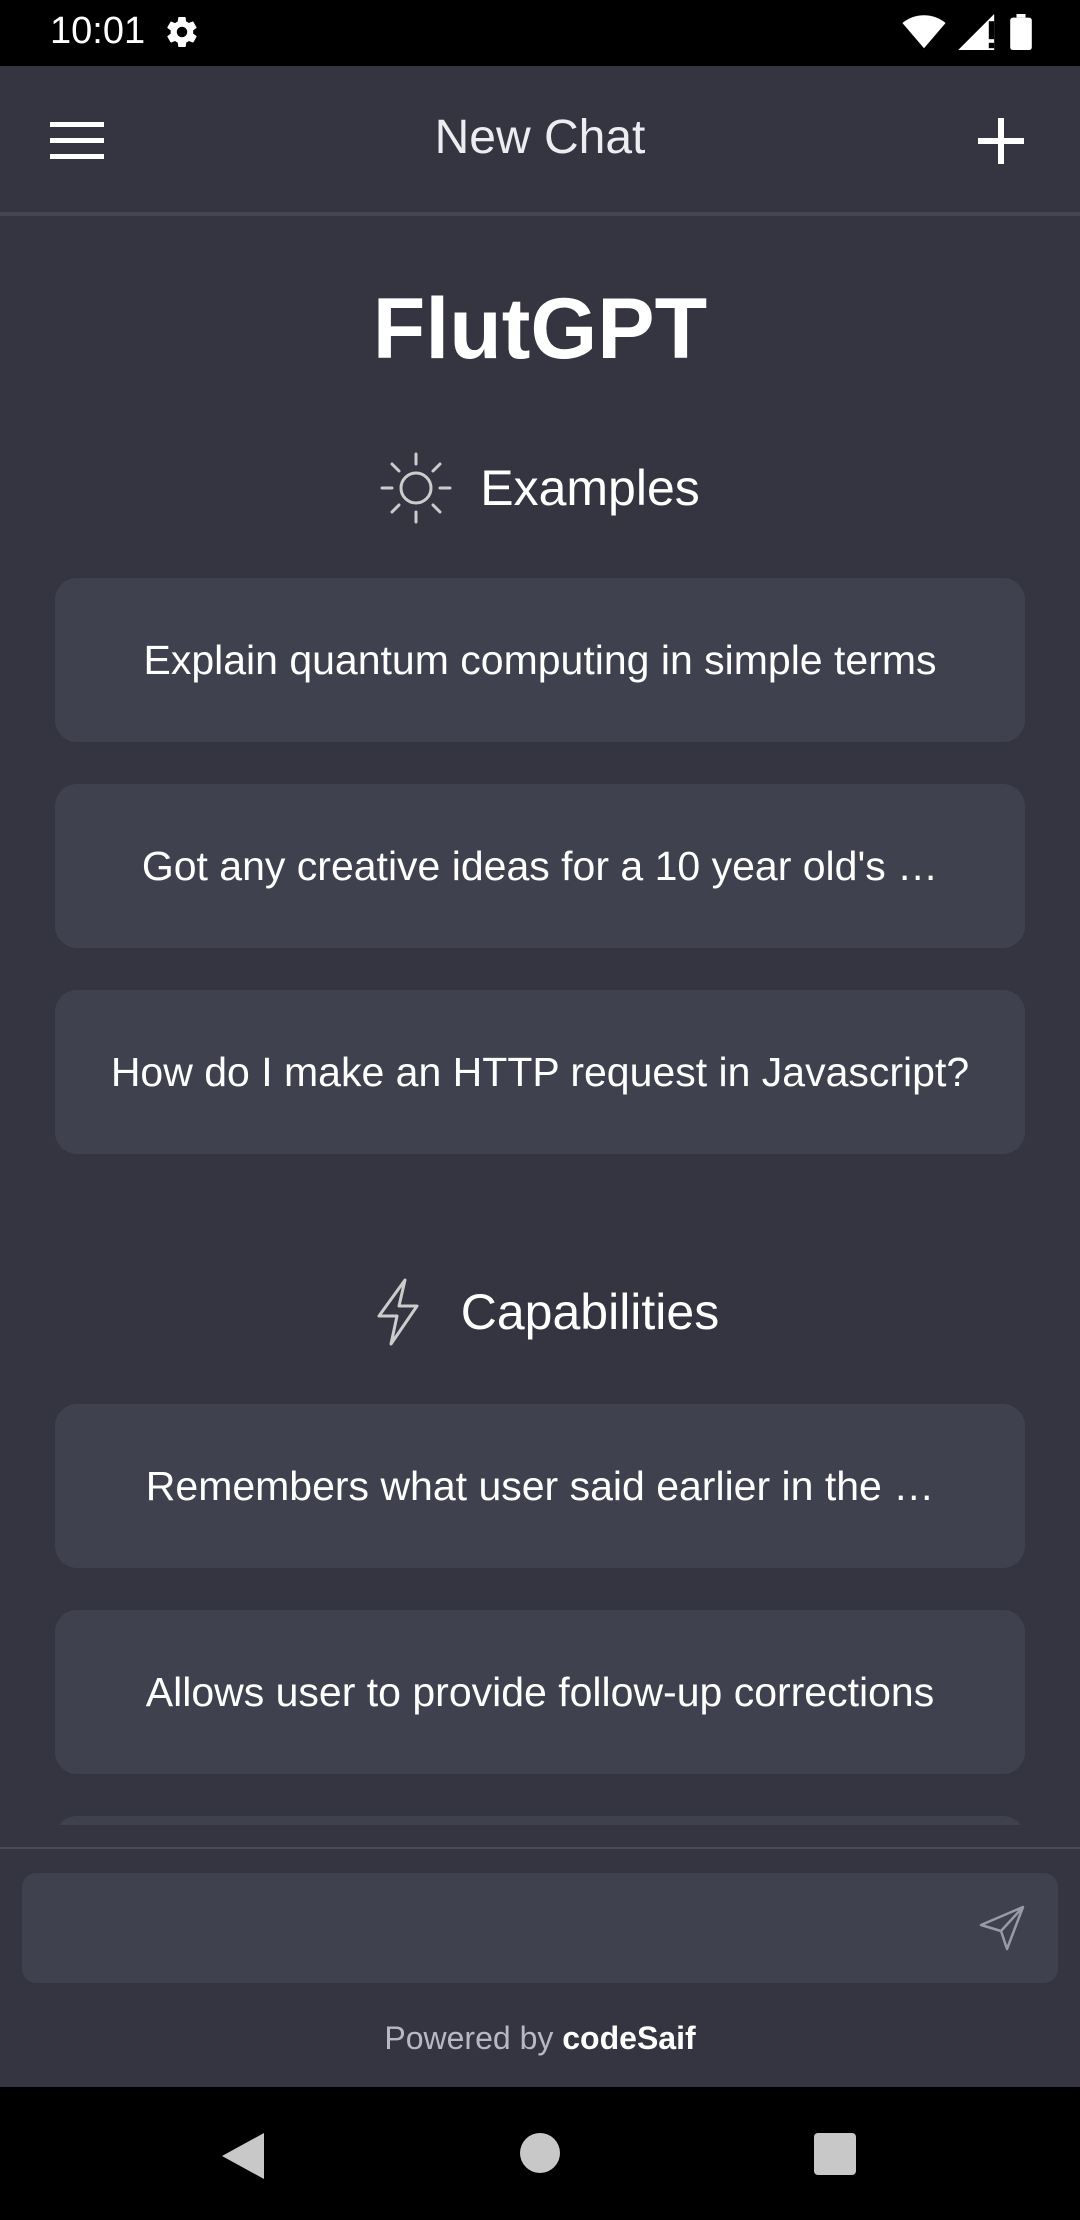 The height and width of the screenshot is (2220, 1080). What do you see at coordinates (1001, 141) in the screenshot?
I see `add-icon` at bounding box center [1001, 141].